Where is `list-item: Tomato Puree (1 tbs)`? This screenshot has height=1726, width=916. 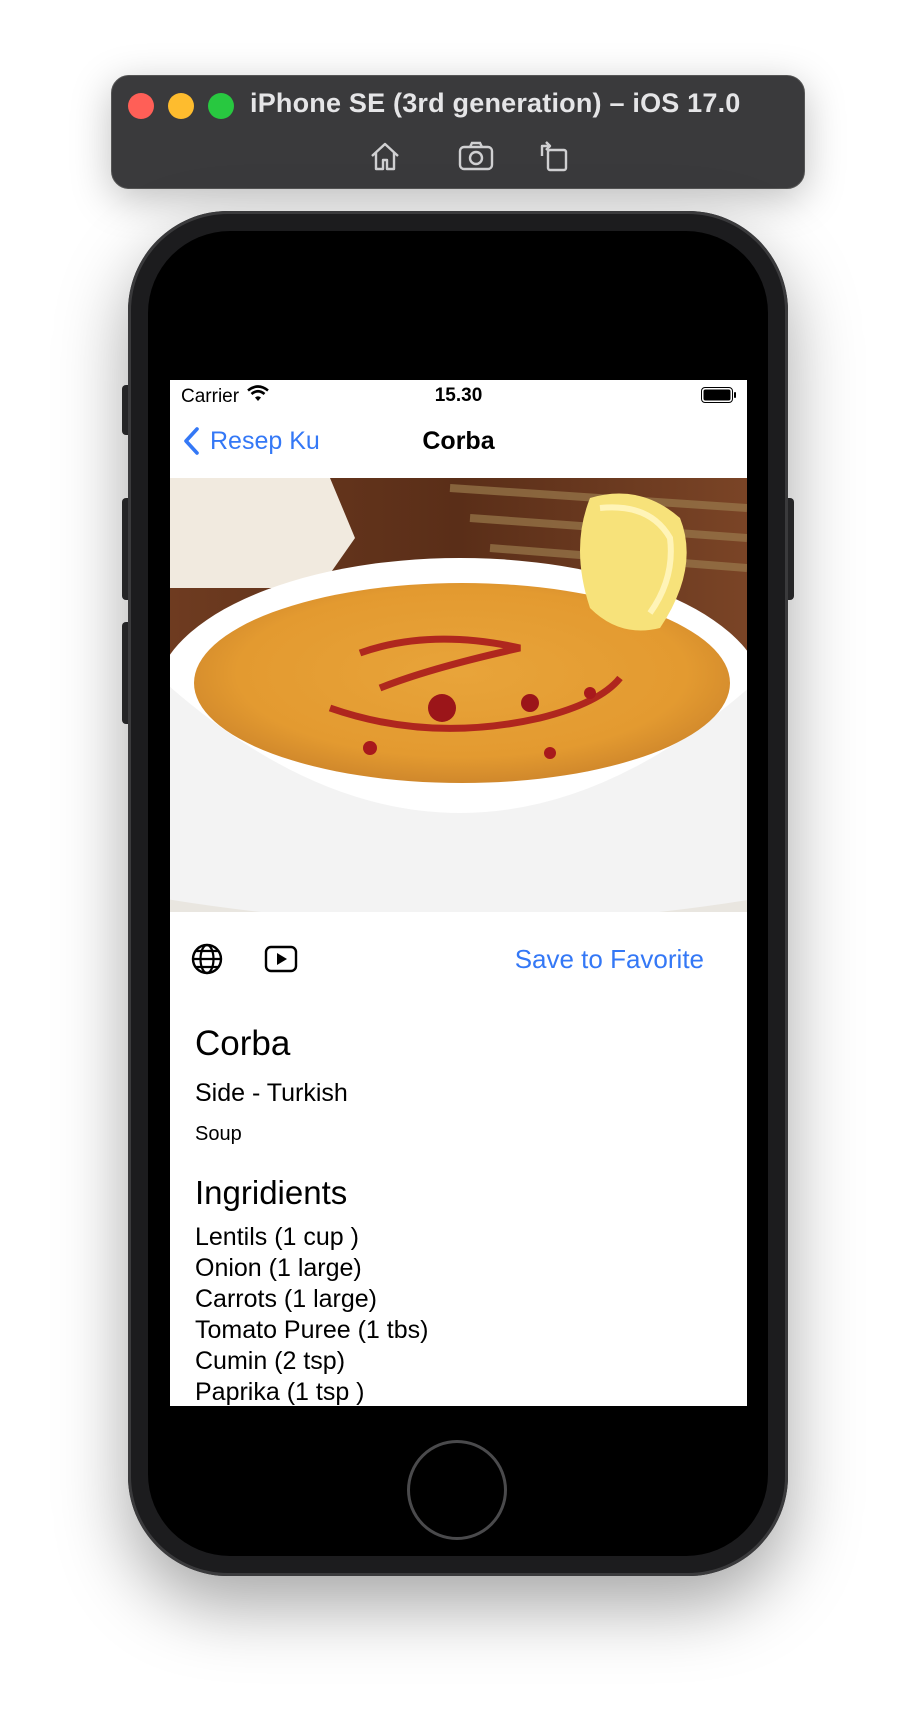
list-item: Tomato Puree (1 tbs) is located at coordinates (312, 1330).